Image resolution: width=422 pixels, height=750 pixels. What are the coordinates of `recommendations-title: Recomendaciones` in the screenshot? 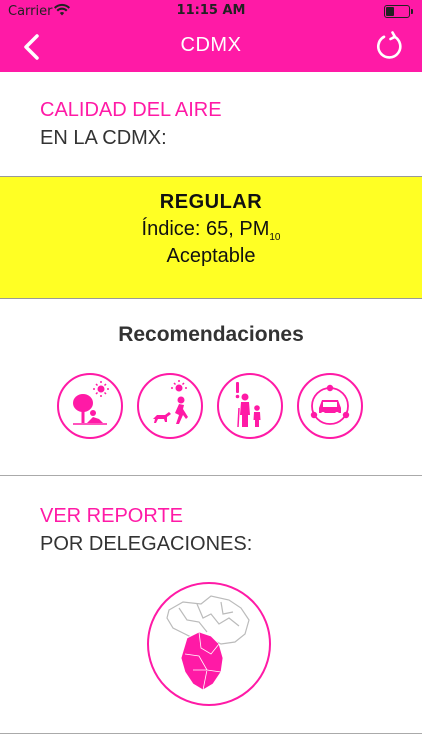 It's located at (211, 334).